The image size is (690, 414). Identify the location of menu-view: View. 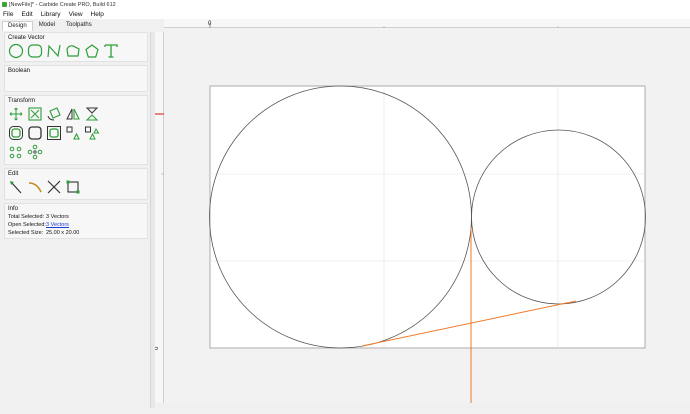
(76, 14).